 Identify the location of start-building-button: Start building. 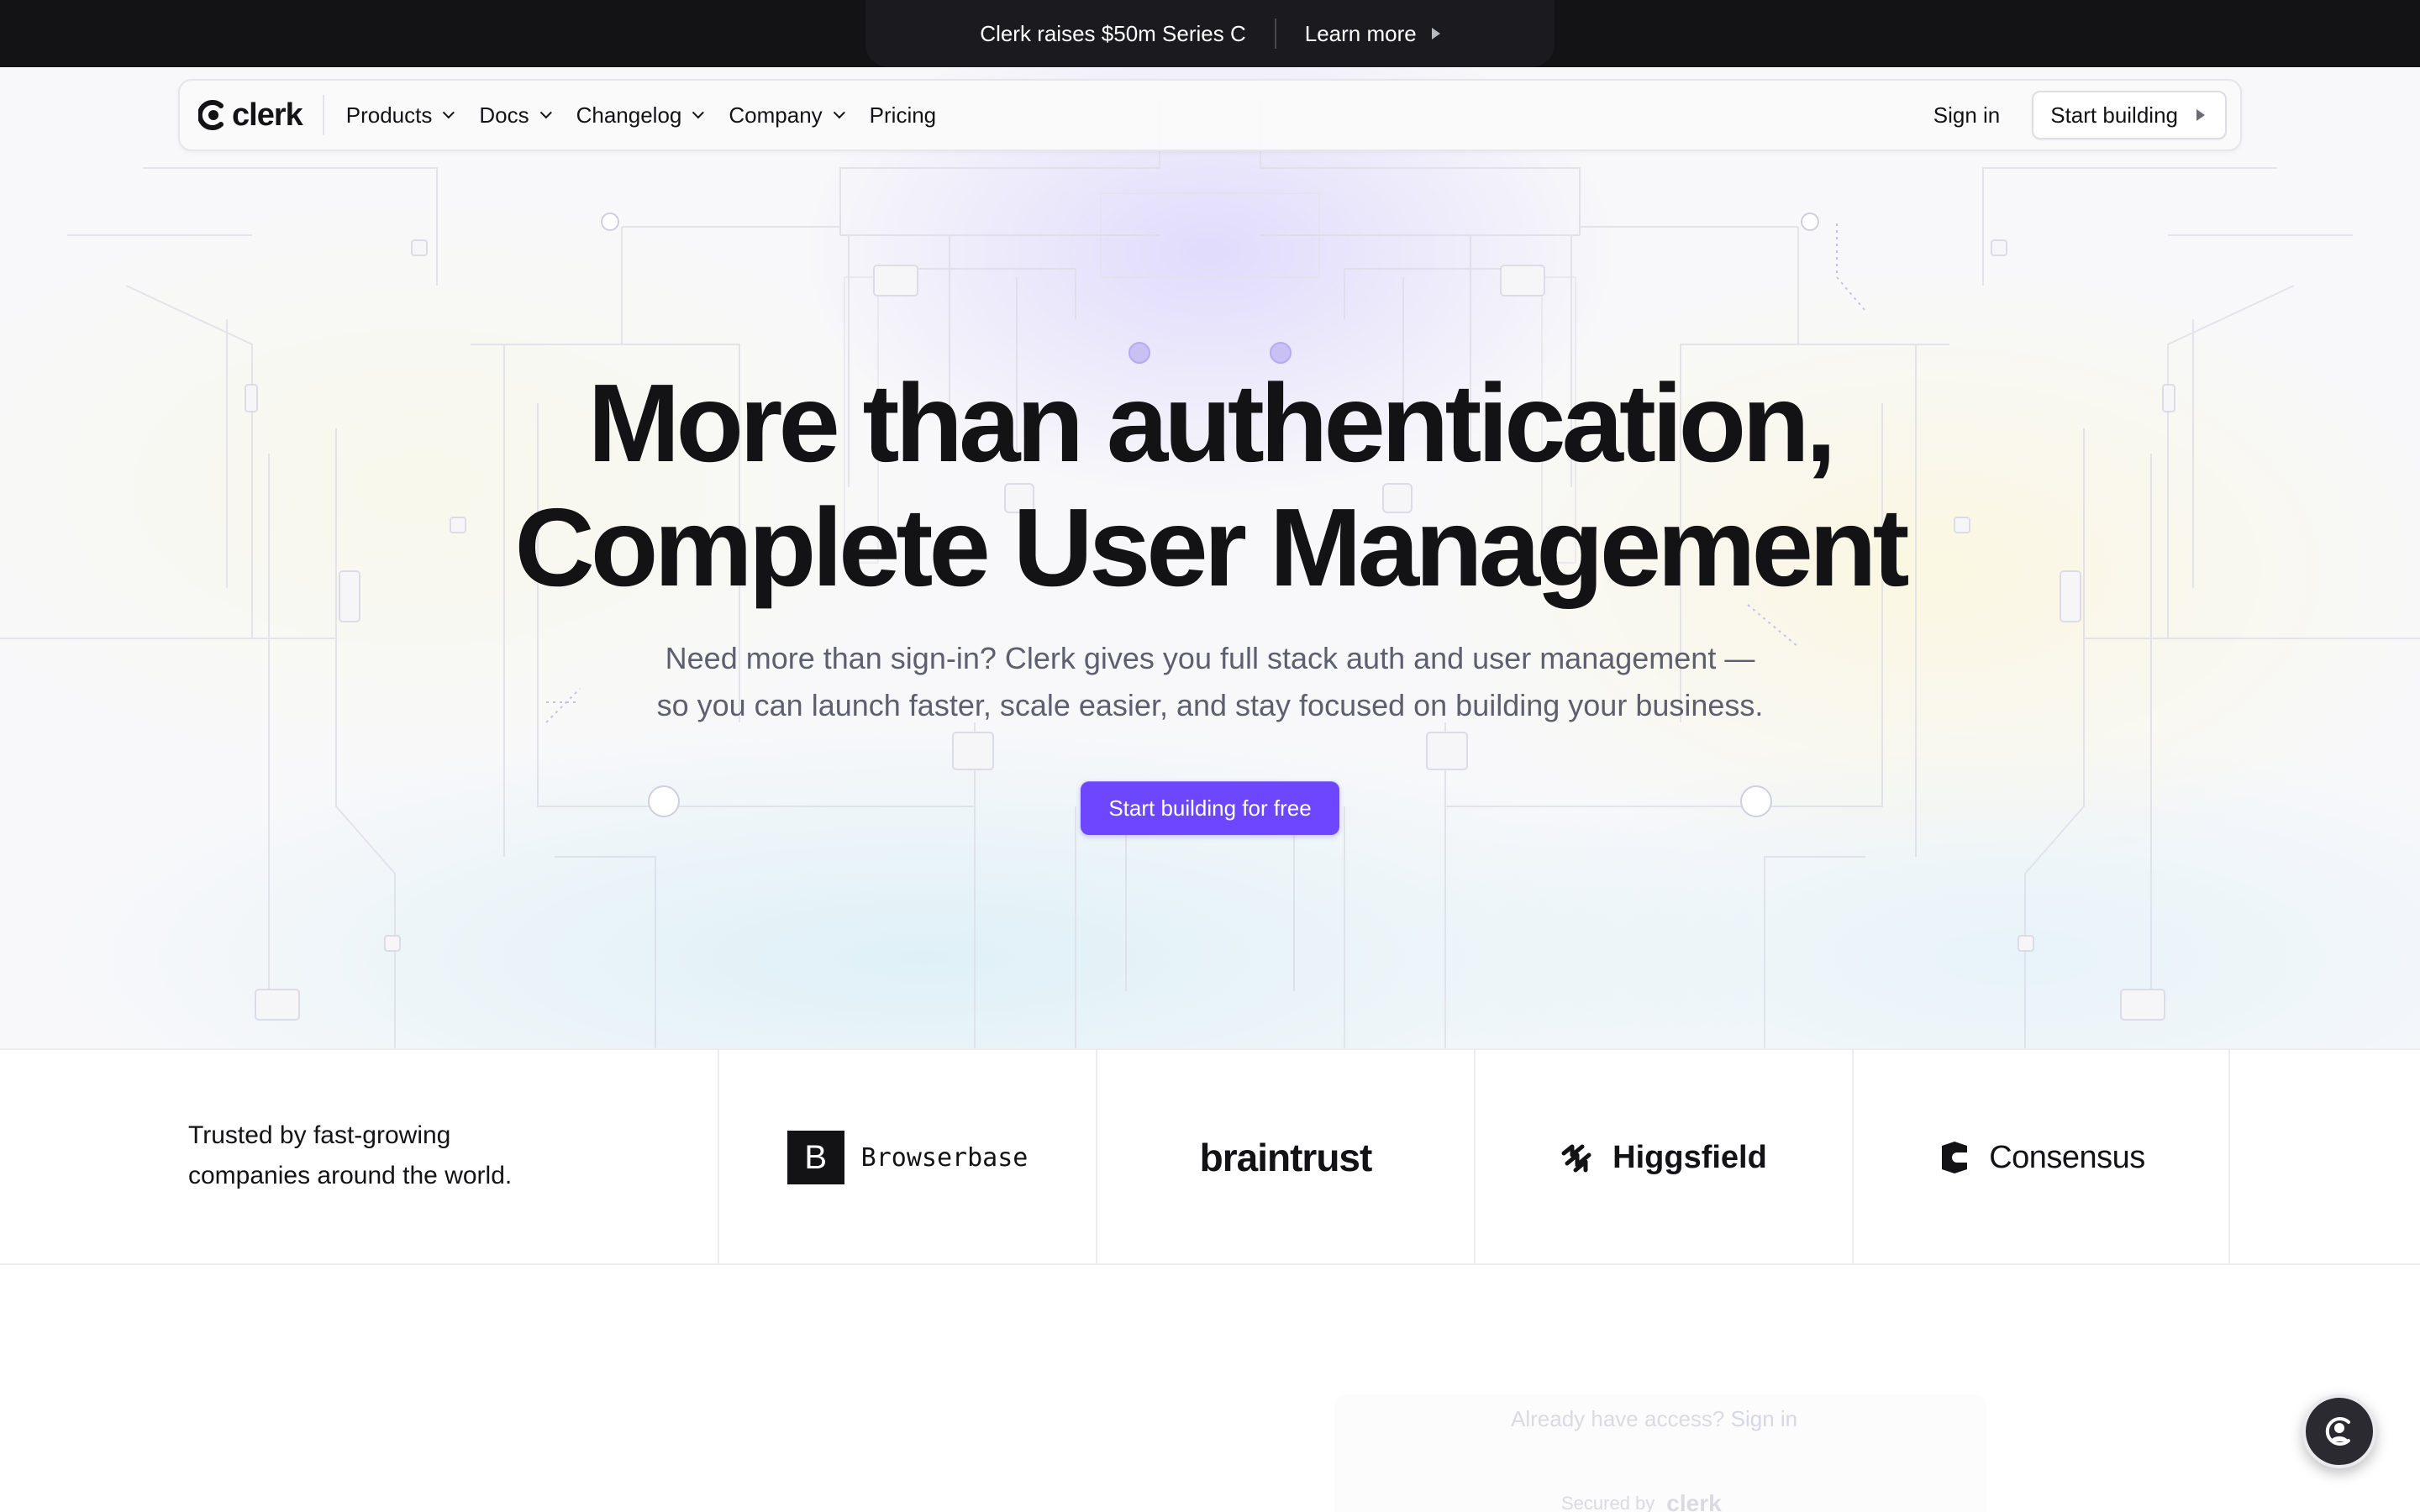
(2129, 115).